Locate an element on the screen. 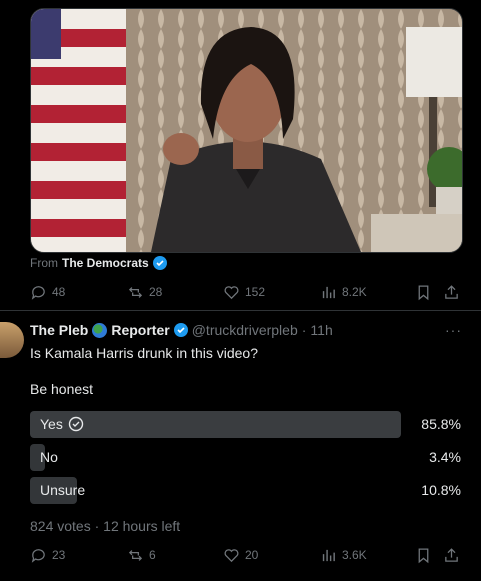  poll-option-label: Unsure is located at coordinates (63, 490).